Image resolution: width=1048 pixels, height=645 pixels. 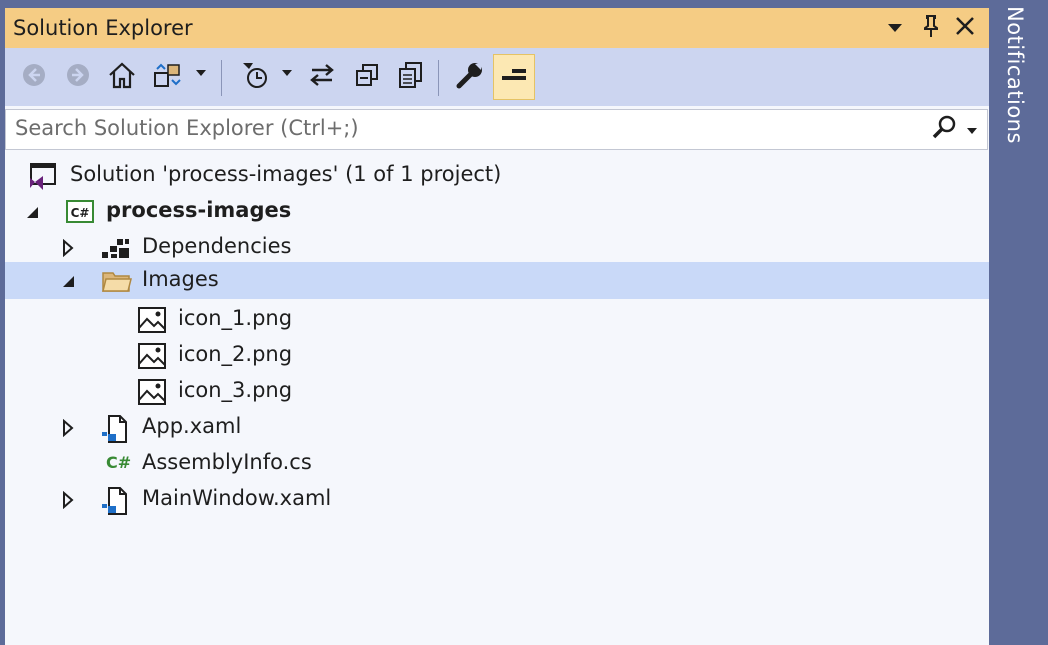 I want to click on switch-views-dropdown, so click(x=201, y=73).